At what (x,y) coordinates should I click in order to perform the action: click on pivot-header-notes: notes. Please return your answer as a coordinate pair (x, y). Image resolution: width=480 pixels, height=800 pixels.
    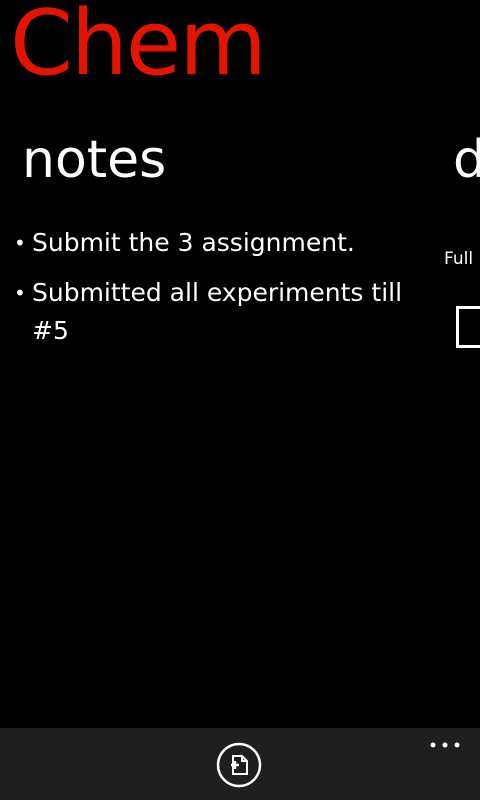
    Looking at the image, I should click on (94, 160).